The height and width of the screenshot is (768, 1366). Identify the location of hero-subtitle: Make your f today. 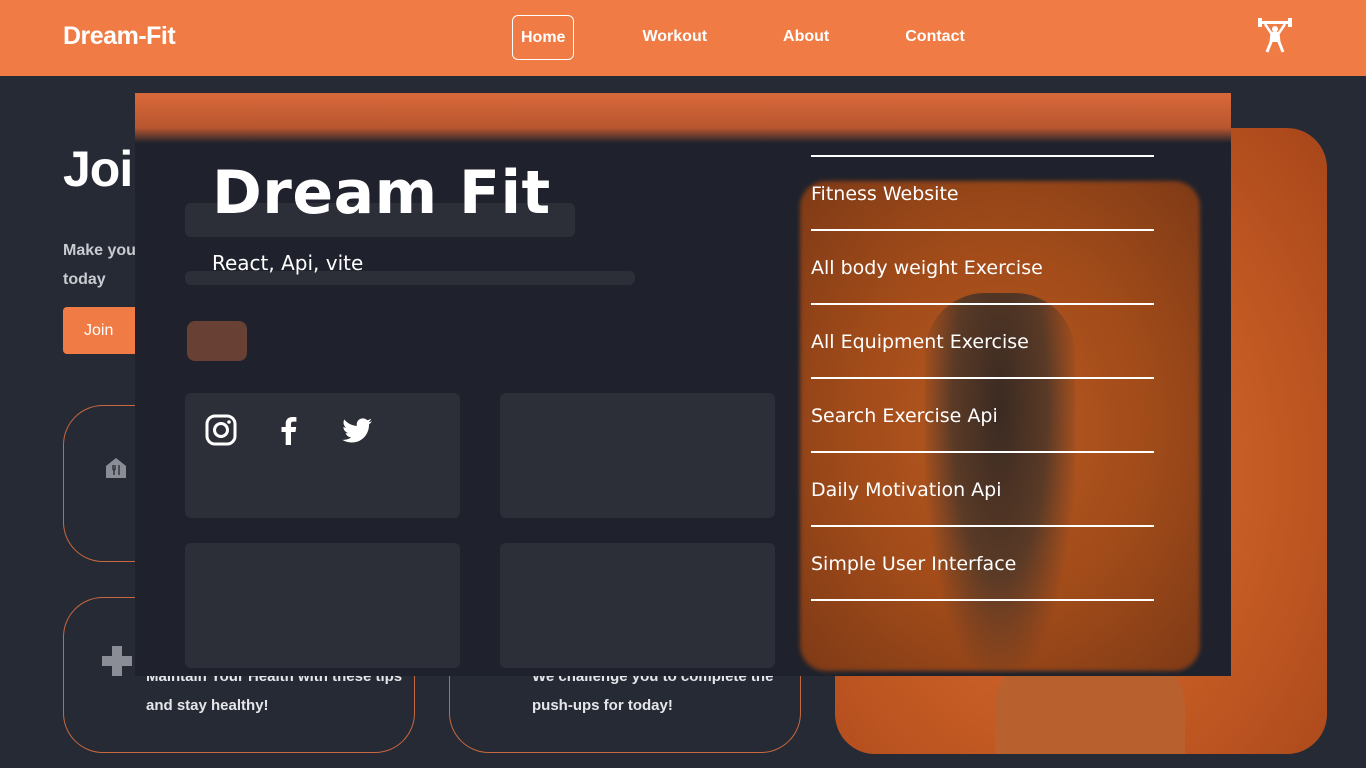
(107, 265).